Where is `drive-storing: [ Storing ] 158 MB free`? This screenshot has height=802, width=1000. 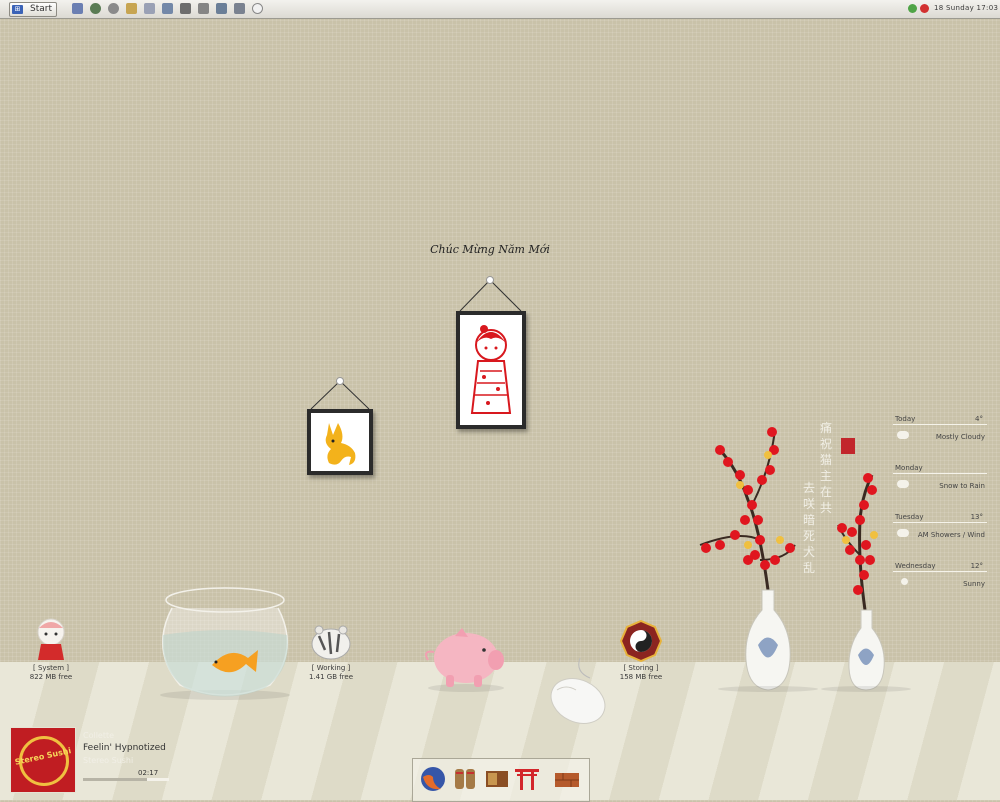 drive-storing: [ Storing ] 158 MB free is located at coordinates (641, 650).